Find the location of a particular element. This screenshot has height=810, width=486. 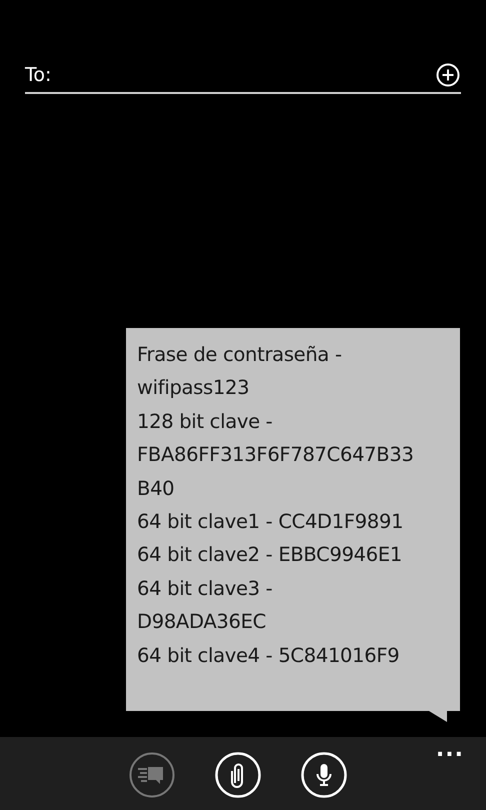

paperclip-icon is located at coordinates (238, 775).